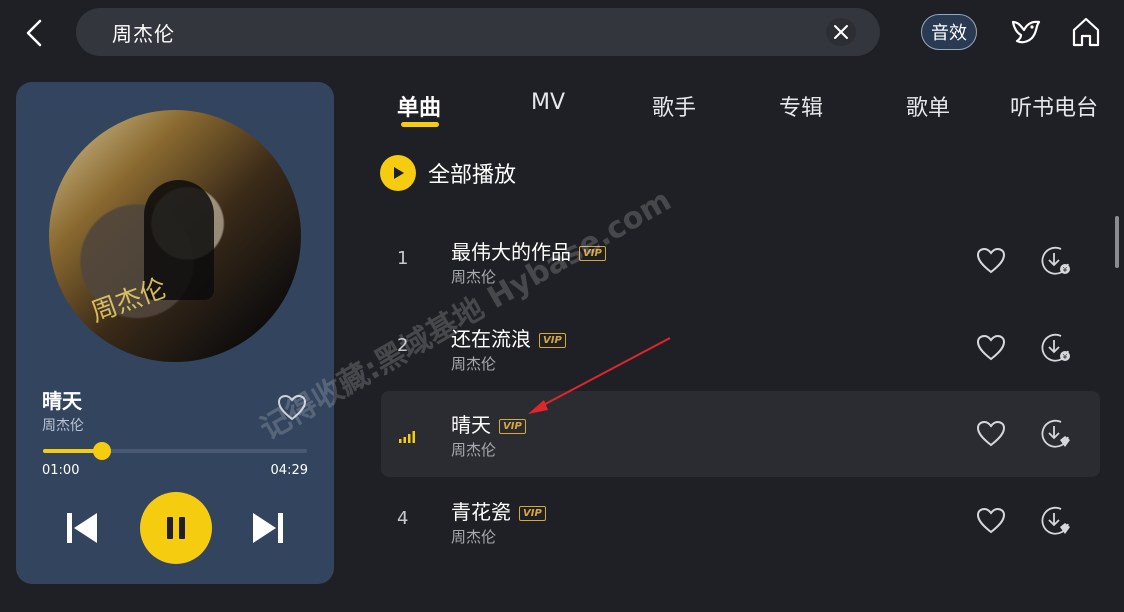  I want to click on song-index: 1, so click(403, 258).